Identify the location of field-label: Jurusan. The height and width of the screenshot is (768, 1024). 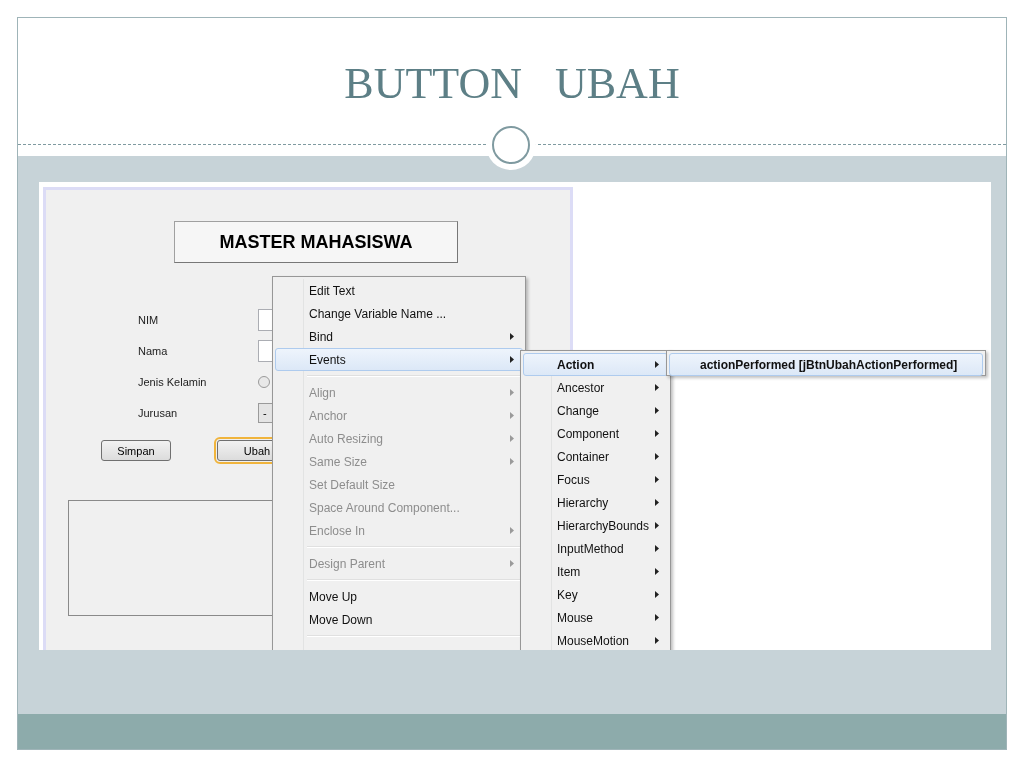
(158, 413).